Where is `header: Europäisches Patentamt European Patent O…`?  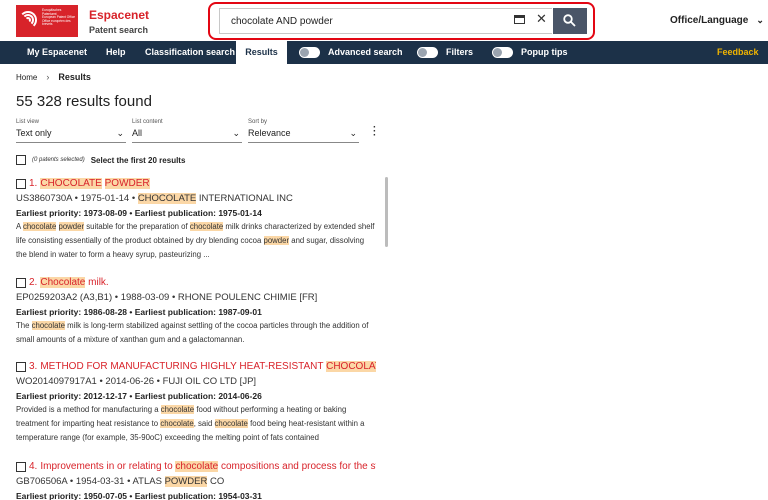
header: Europäisches Patentamt European Patent O… is located at coordinates (384, 20).